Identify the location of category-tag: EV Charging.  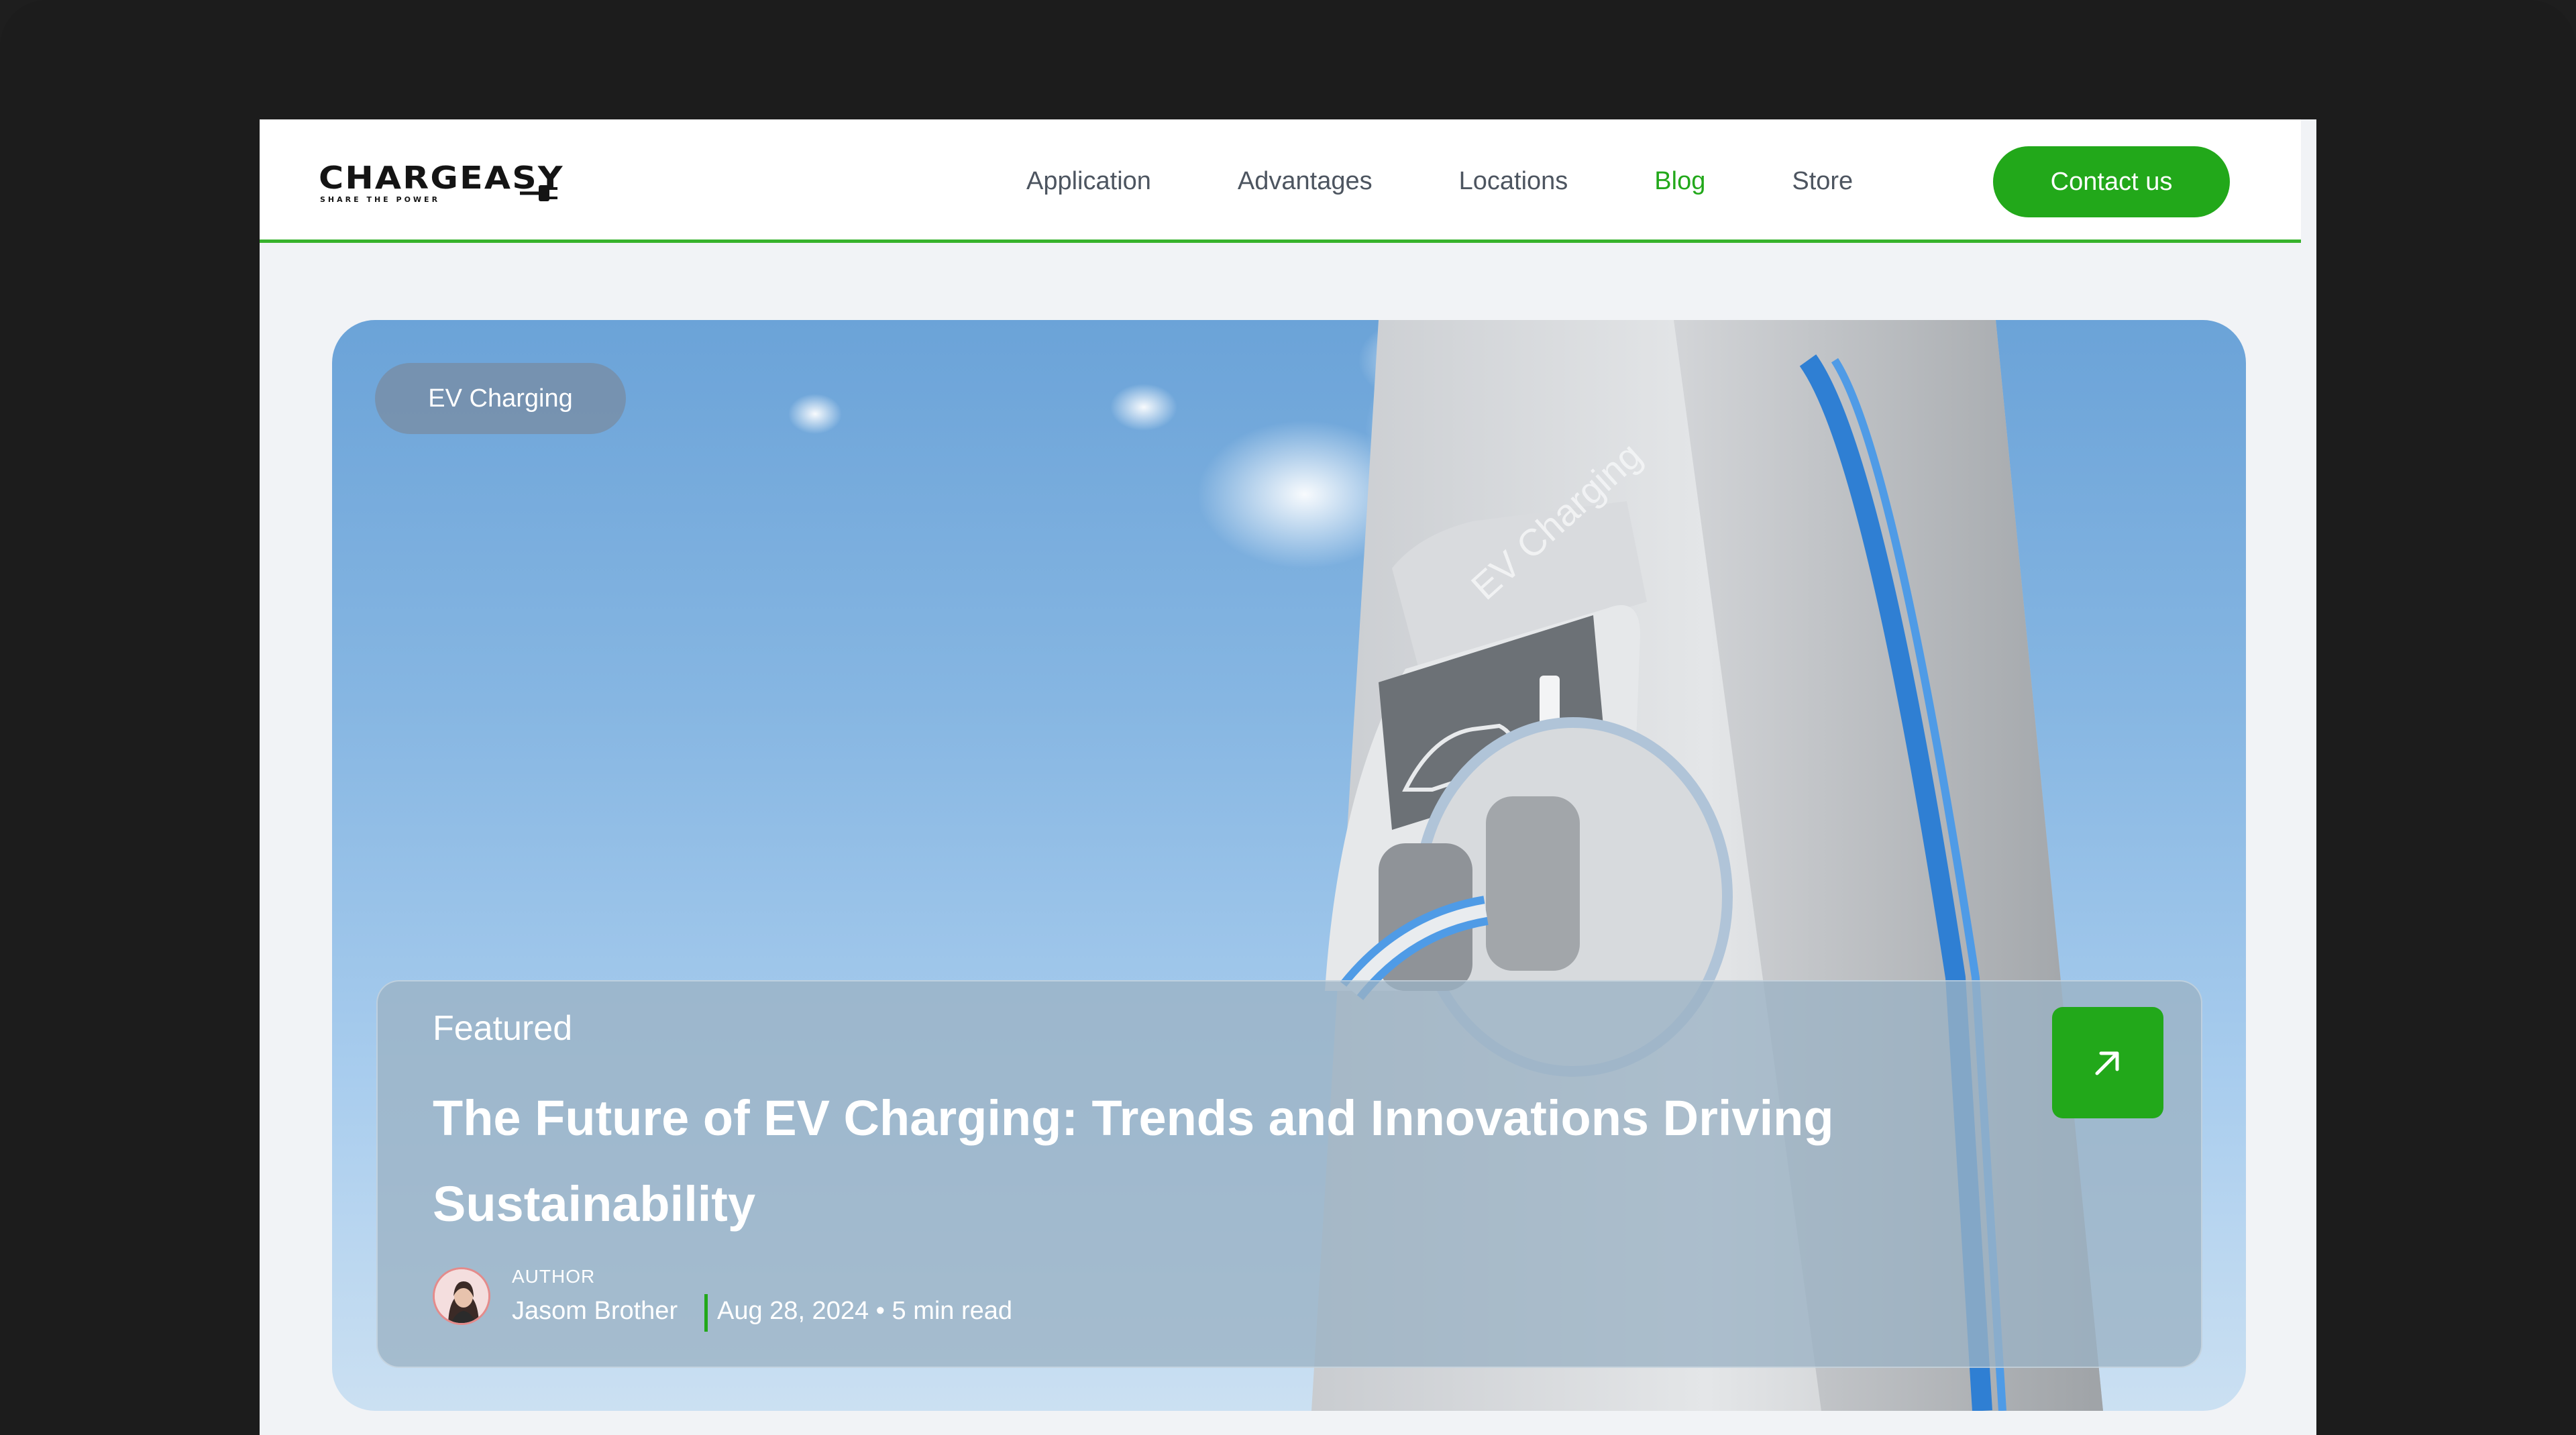
(500, 399).